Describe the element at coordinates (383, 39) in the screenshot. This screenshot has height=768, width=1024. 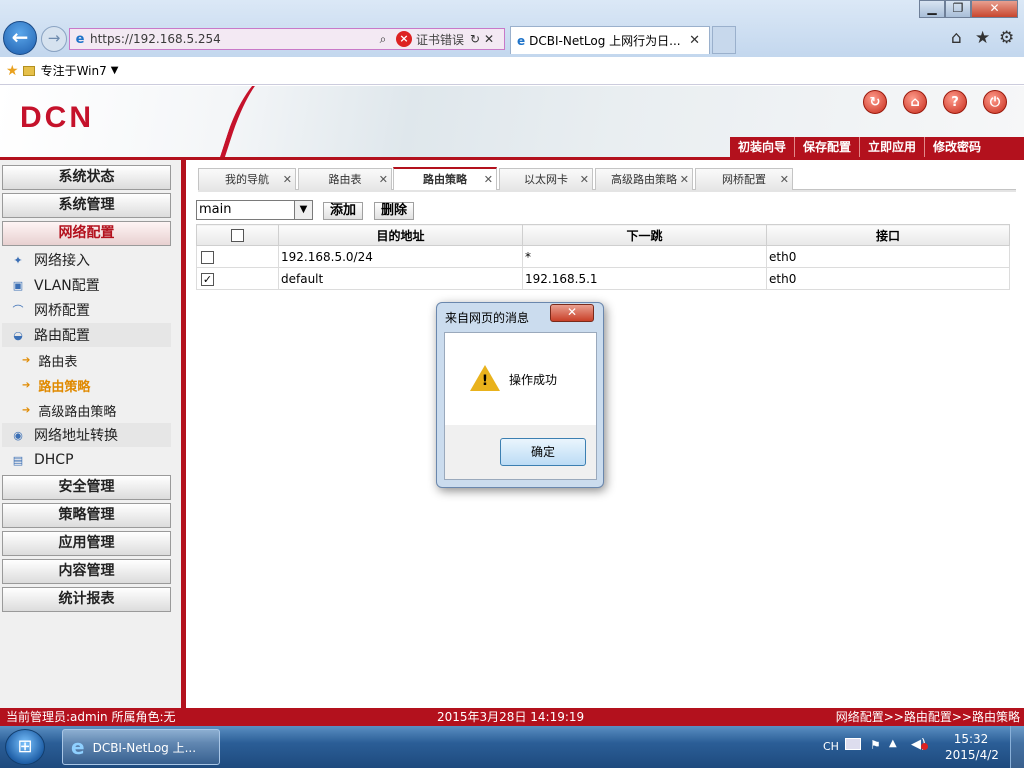
I see `search-icon: ⌕` at that location.